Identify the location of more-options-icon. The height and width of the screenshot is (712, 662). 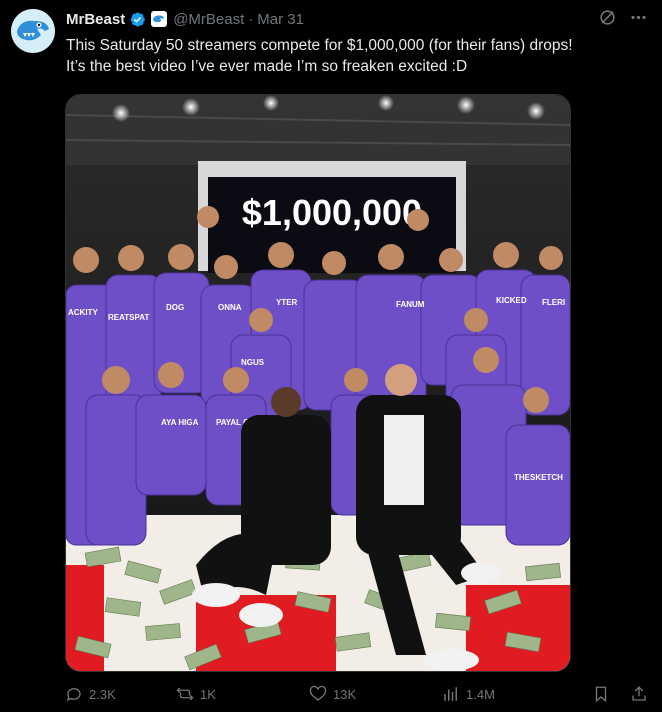
(638, 19).